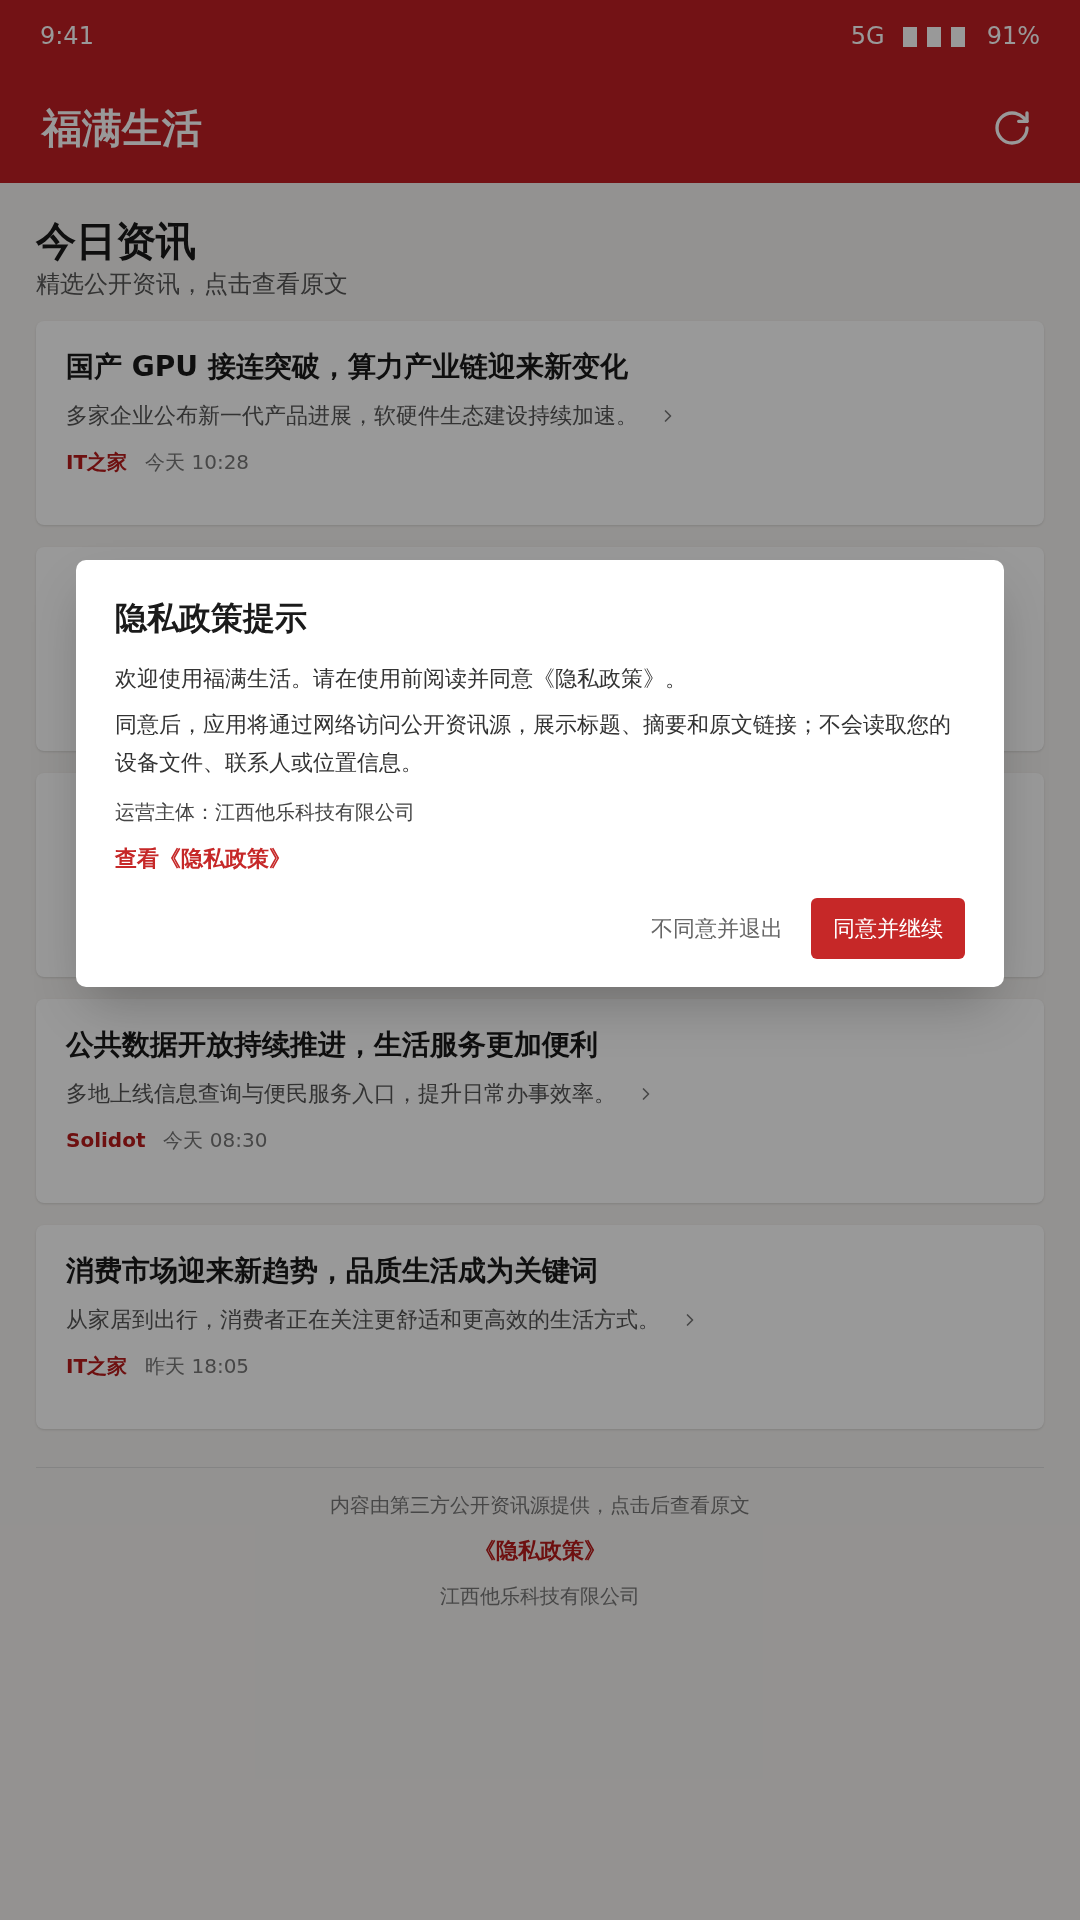 The height and width of the screenshot is (1920, 1080). I want to click on news-card: 公共数据开放持续推进，生活服务更加便利 多地上线信息查询与便民服务入口，提升日常办事效率。 Solidot 今天 08:30, so click(540, 1101).